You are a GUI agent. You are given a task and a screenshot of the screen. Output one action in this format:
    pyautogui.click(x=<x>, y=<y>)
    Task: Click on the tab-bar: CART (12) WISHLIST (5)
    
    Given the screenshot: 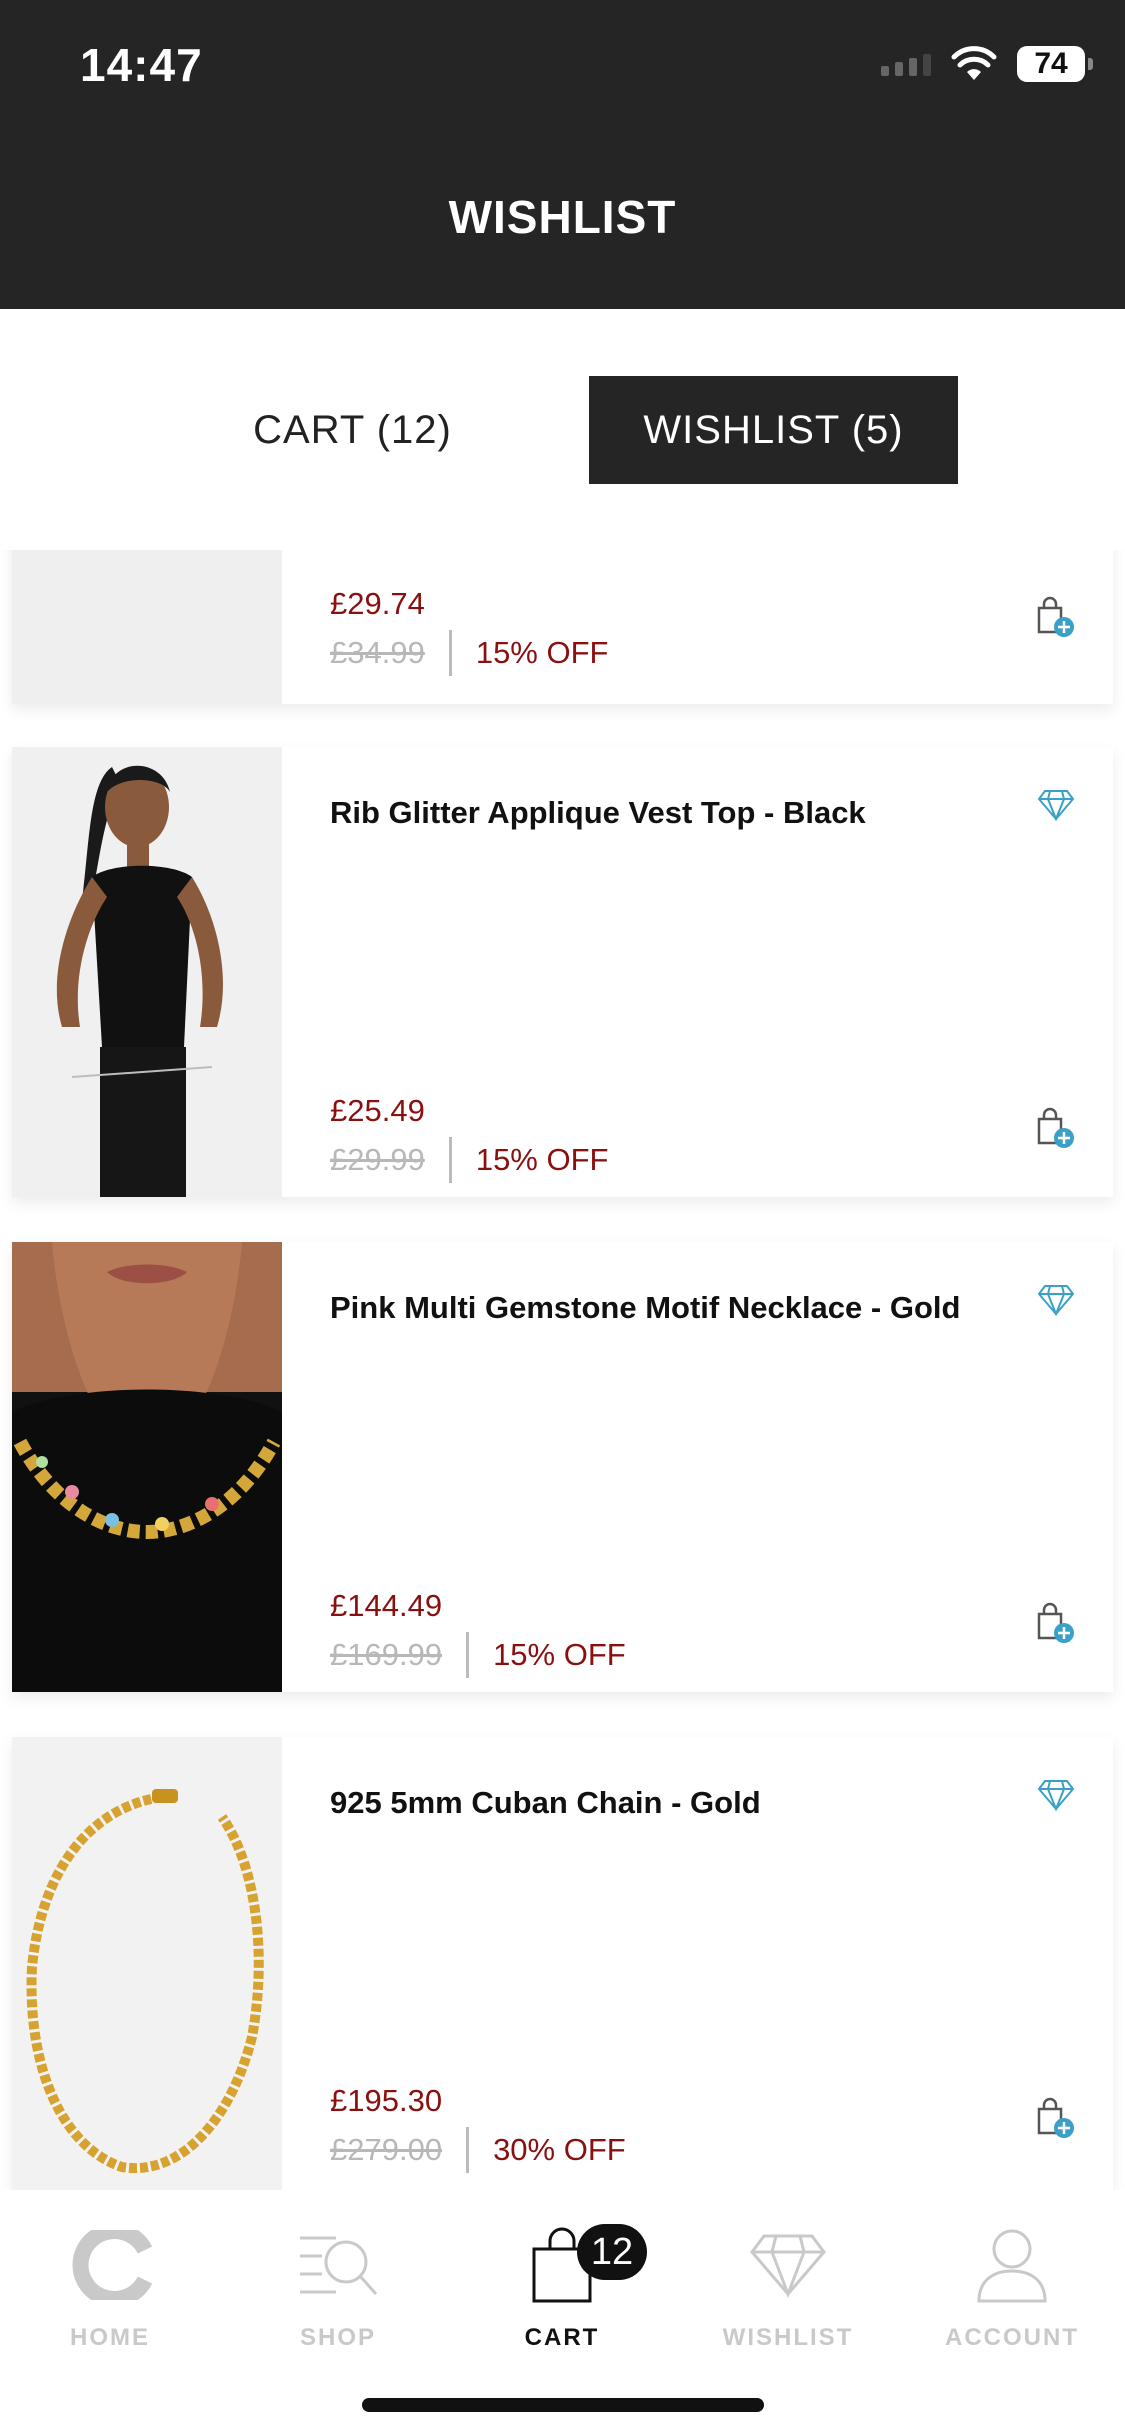 What is the action you would take?
    pyautogui.click(x=562, y=430)
    